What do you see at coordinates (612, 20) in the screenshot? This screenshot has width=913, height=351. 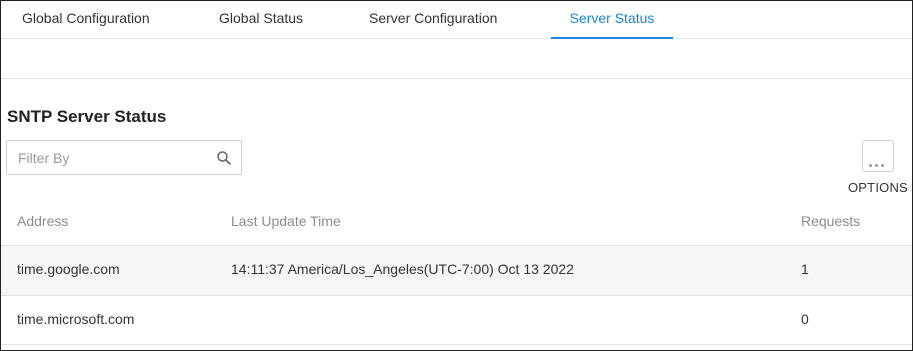 I see `tab-server-status: Server Status` at bounding box center [612, 20].